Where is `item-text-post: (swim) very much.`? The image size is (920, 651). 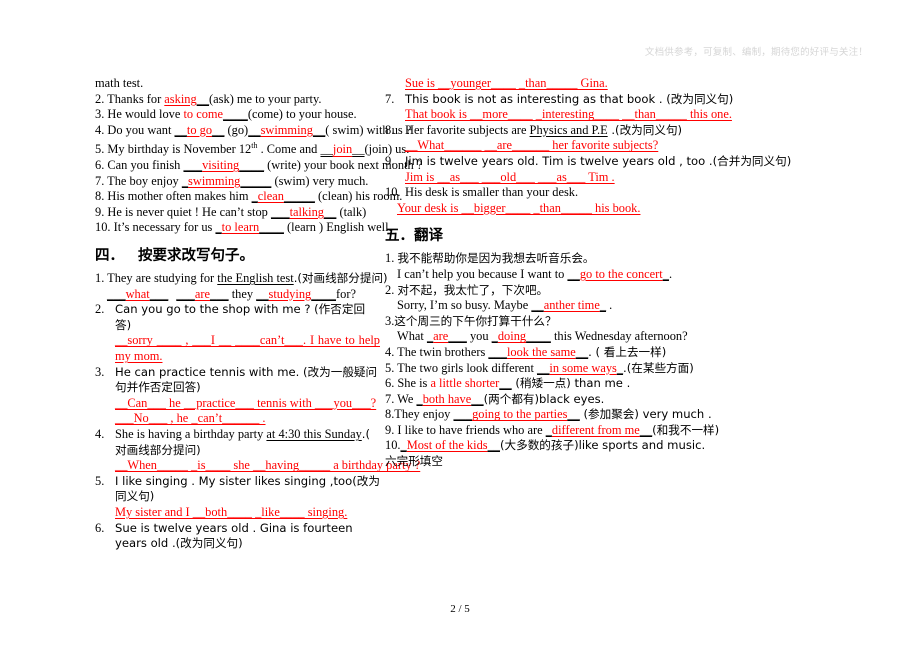
item-text-post: (swim) very much. is located at coordinates (320, 180).